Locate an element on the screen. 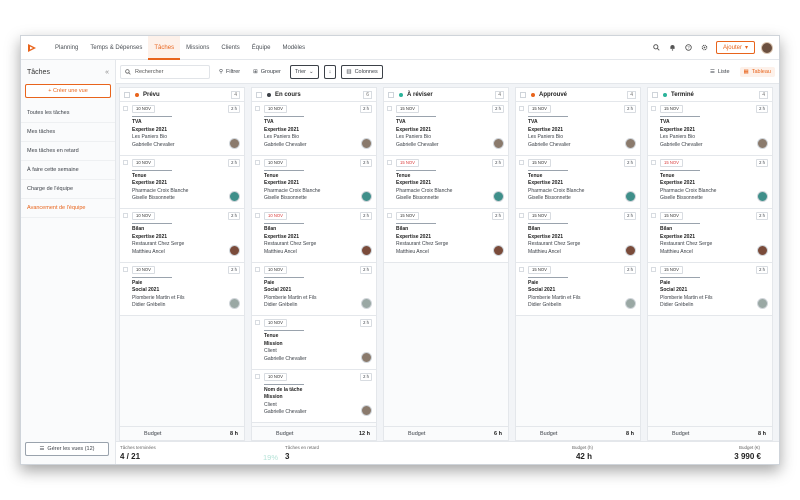  nav-item-3: Missions is located at coordinates (197, 48).